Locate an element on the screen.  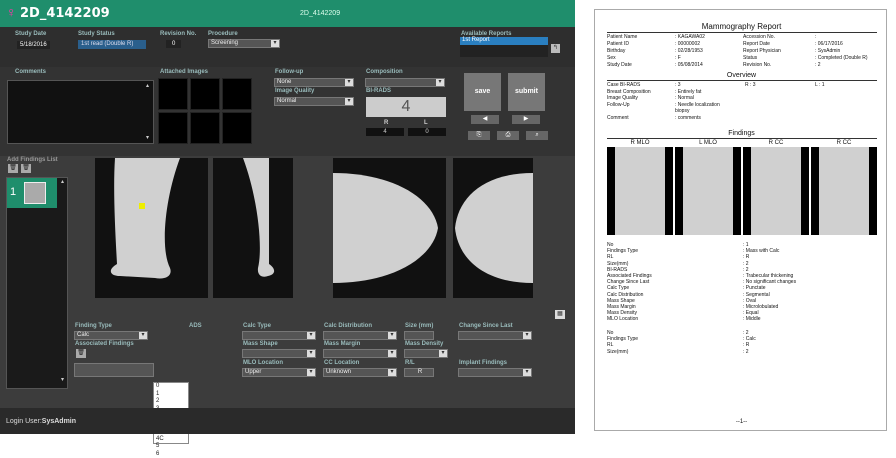
mass-density-select: ▾ is located at coordinates (426, 353).